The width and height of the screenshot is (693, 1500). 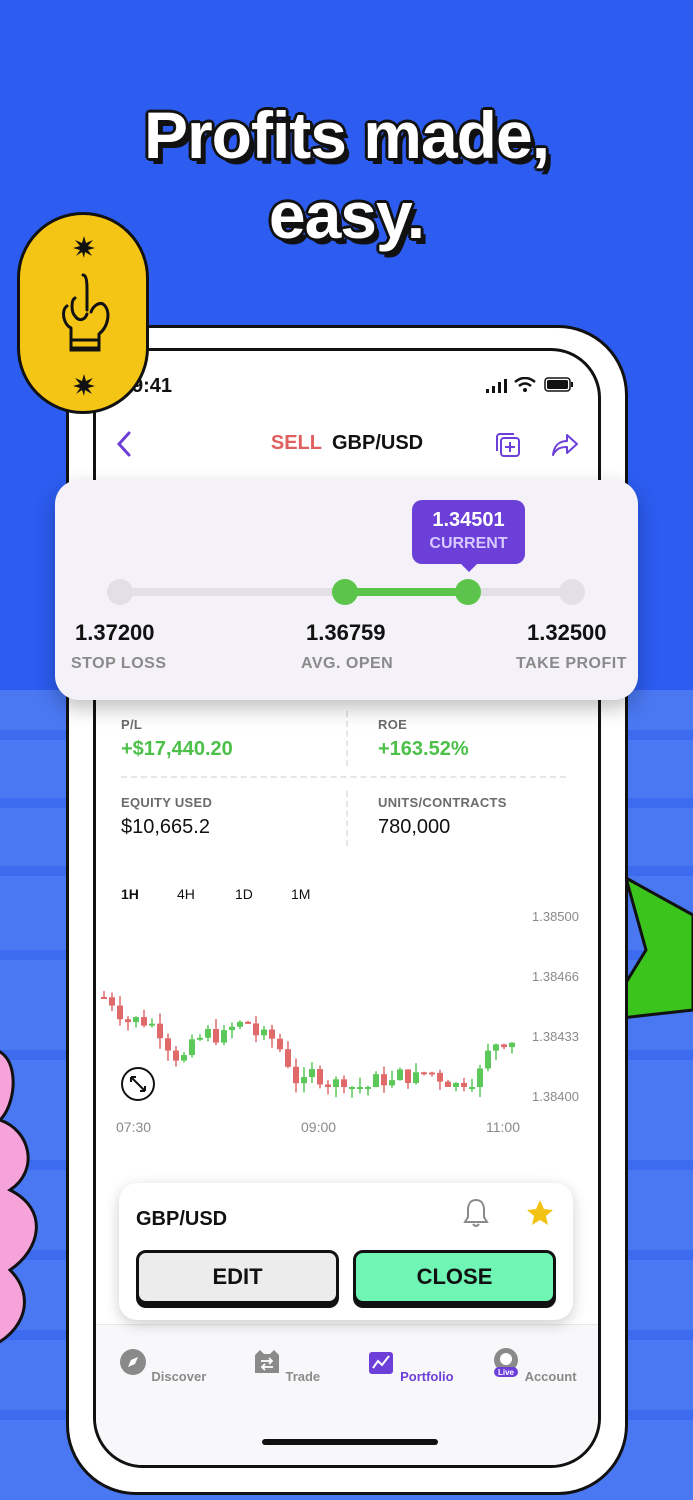 I want to click on roe-label: ROE, so click(x=393, y=724).